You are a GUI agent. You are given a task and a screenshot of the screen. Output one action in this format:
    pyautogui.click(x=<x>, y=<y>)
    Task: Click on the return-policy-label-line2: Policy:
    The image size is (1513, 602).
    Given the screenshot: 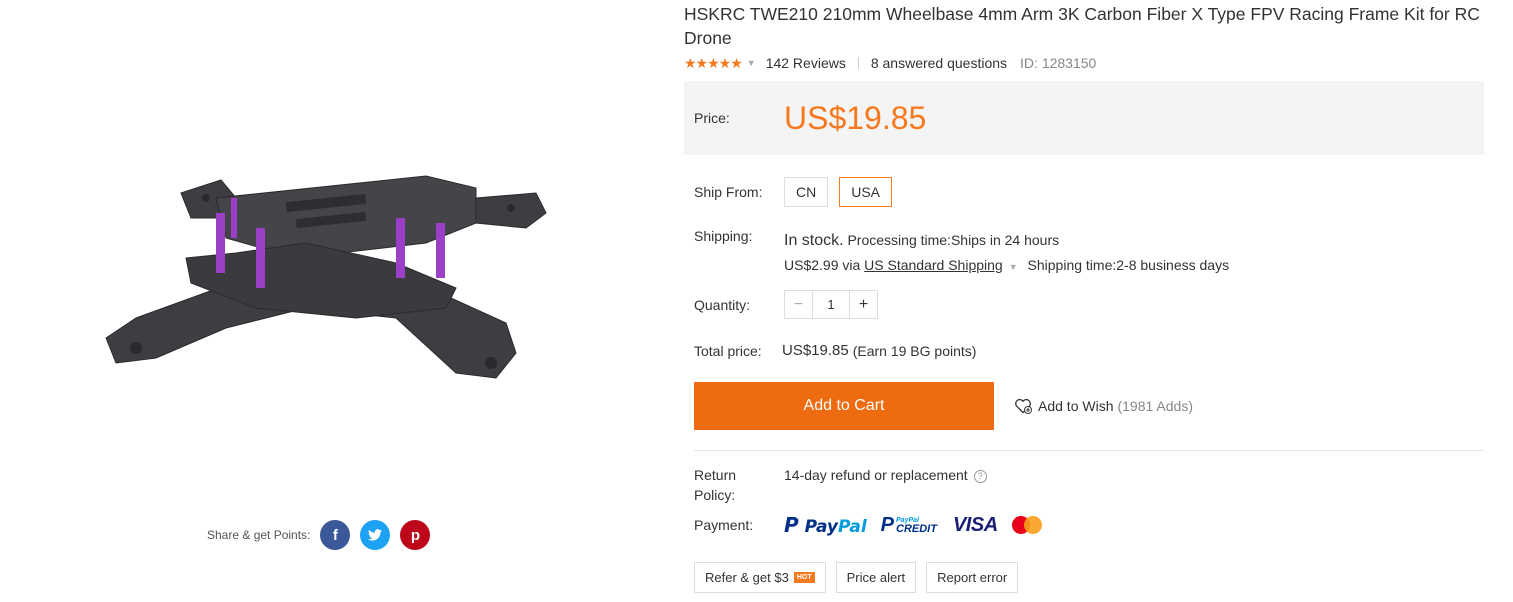 What is the action you would take?
    pyautogui.click(x=715, y=495)
    